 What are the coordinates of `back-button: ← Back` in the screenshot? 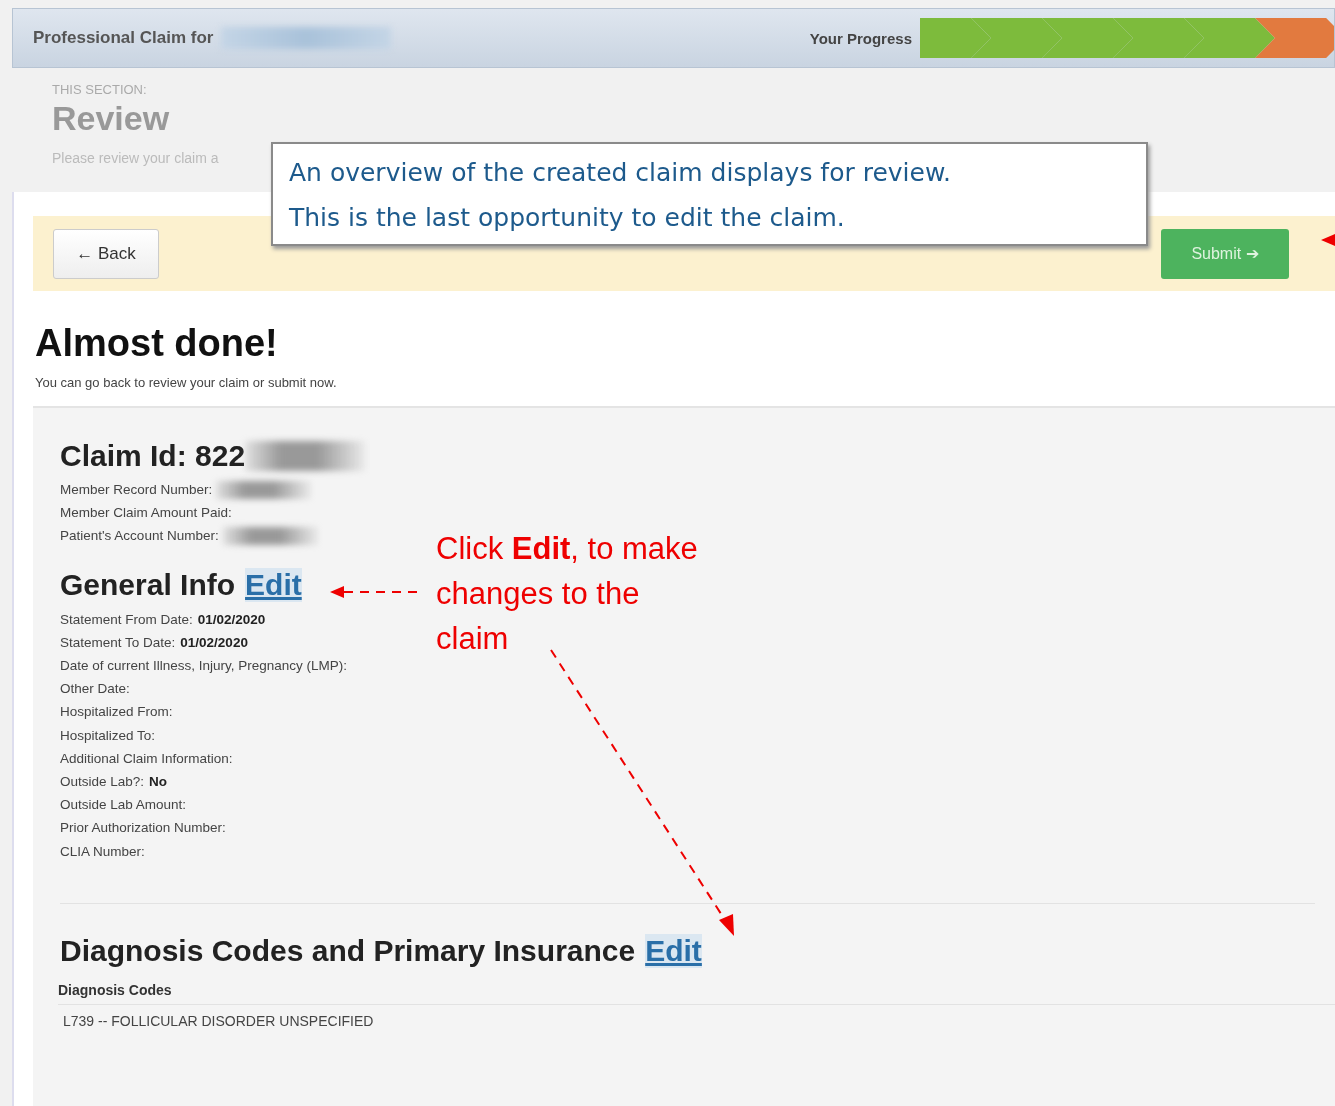 It's located at (106, 253).